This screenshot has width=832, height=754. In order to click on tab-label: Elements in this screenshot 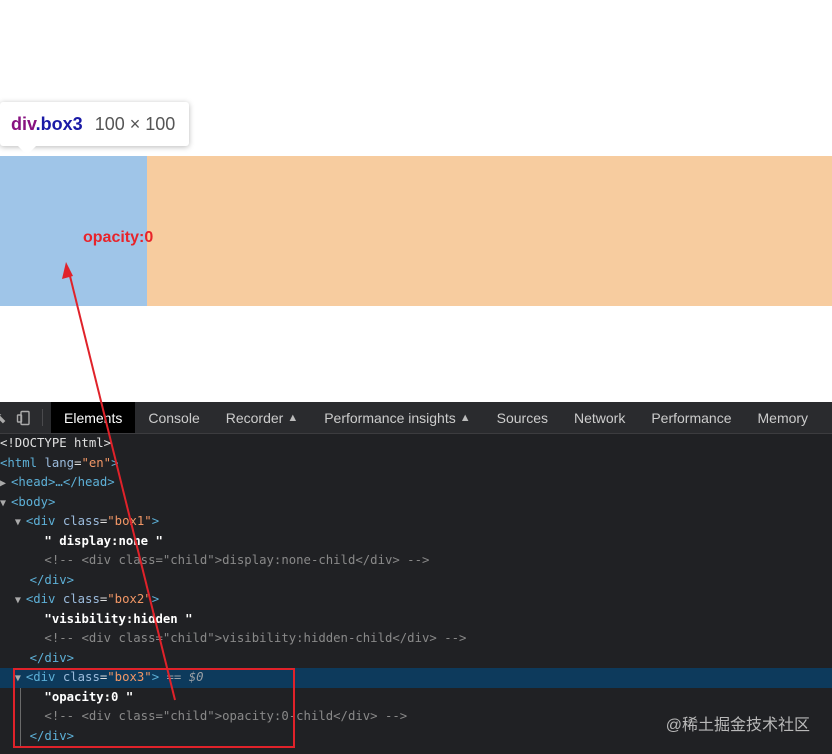, I will do `click(93, 417)`.